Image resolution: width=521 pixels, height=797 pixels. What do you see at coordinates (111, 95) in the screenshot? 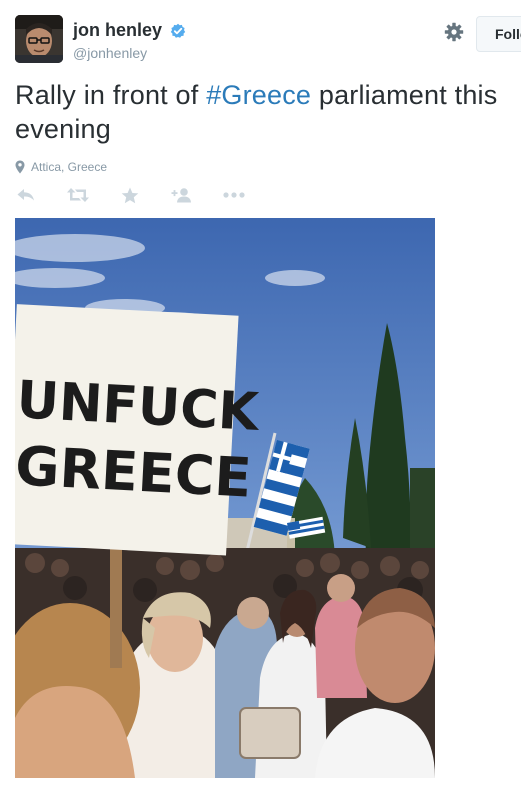
I see `tweet-text-part: Rally in front of` at bounding box center [111, 95].